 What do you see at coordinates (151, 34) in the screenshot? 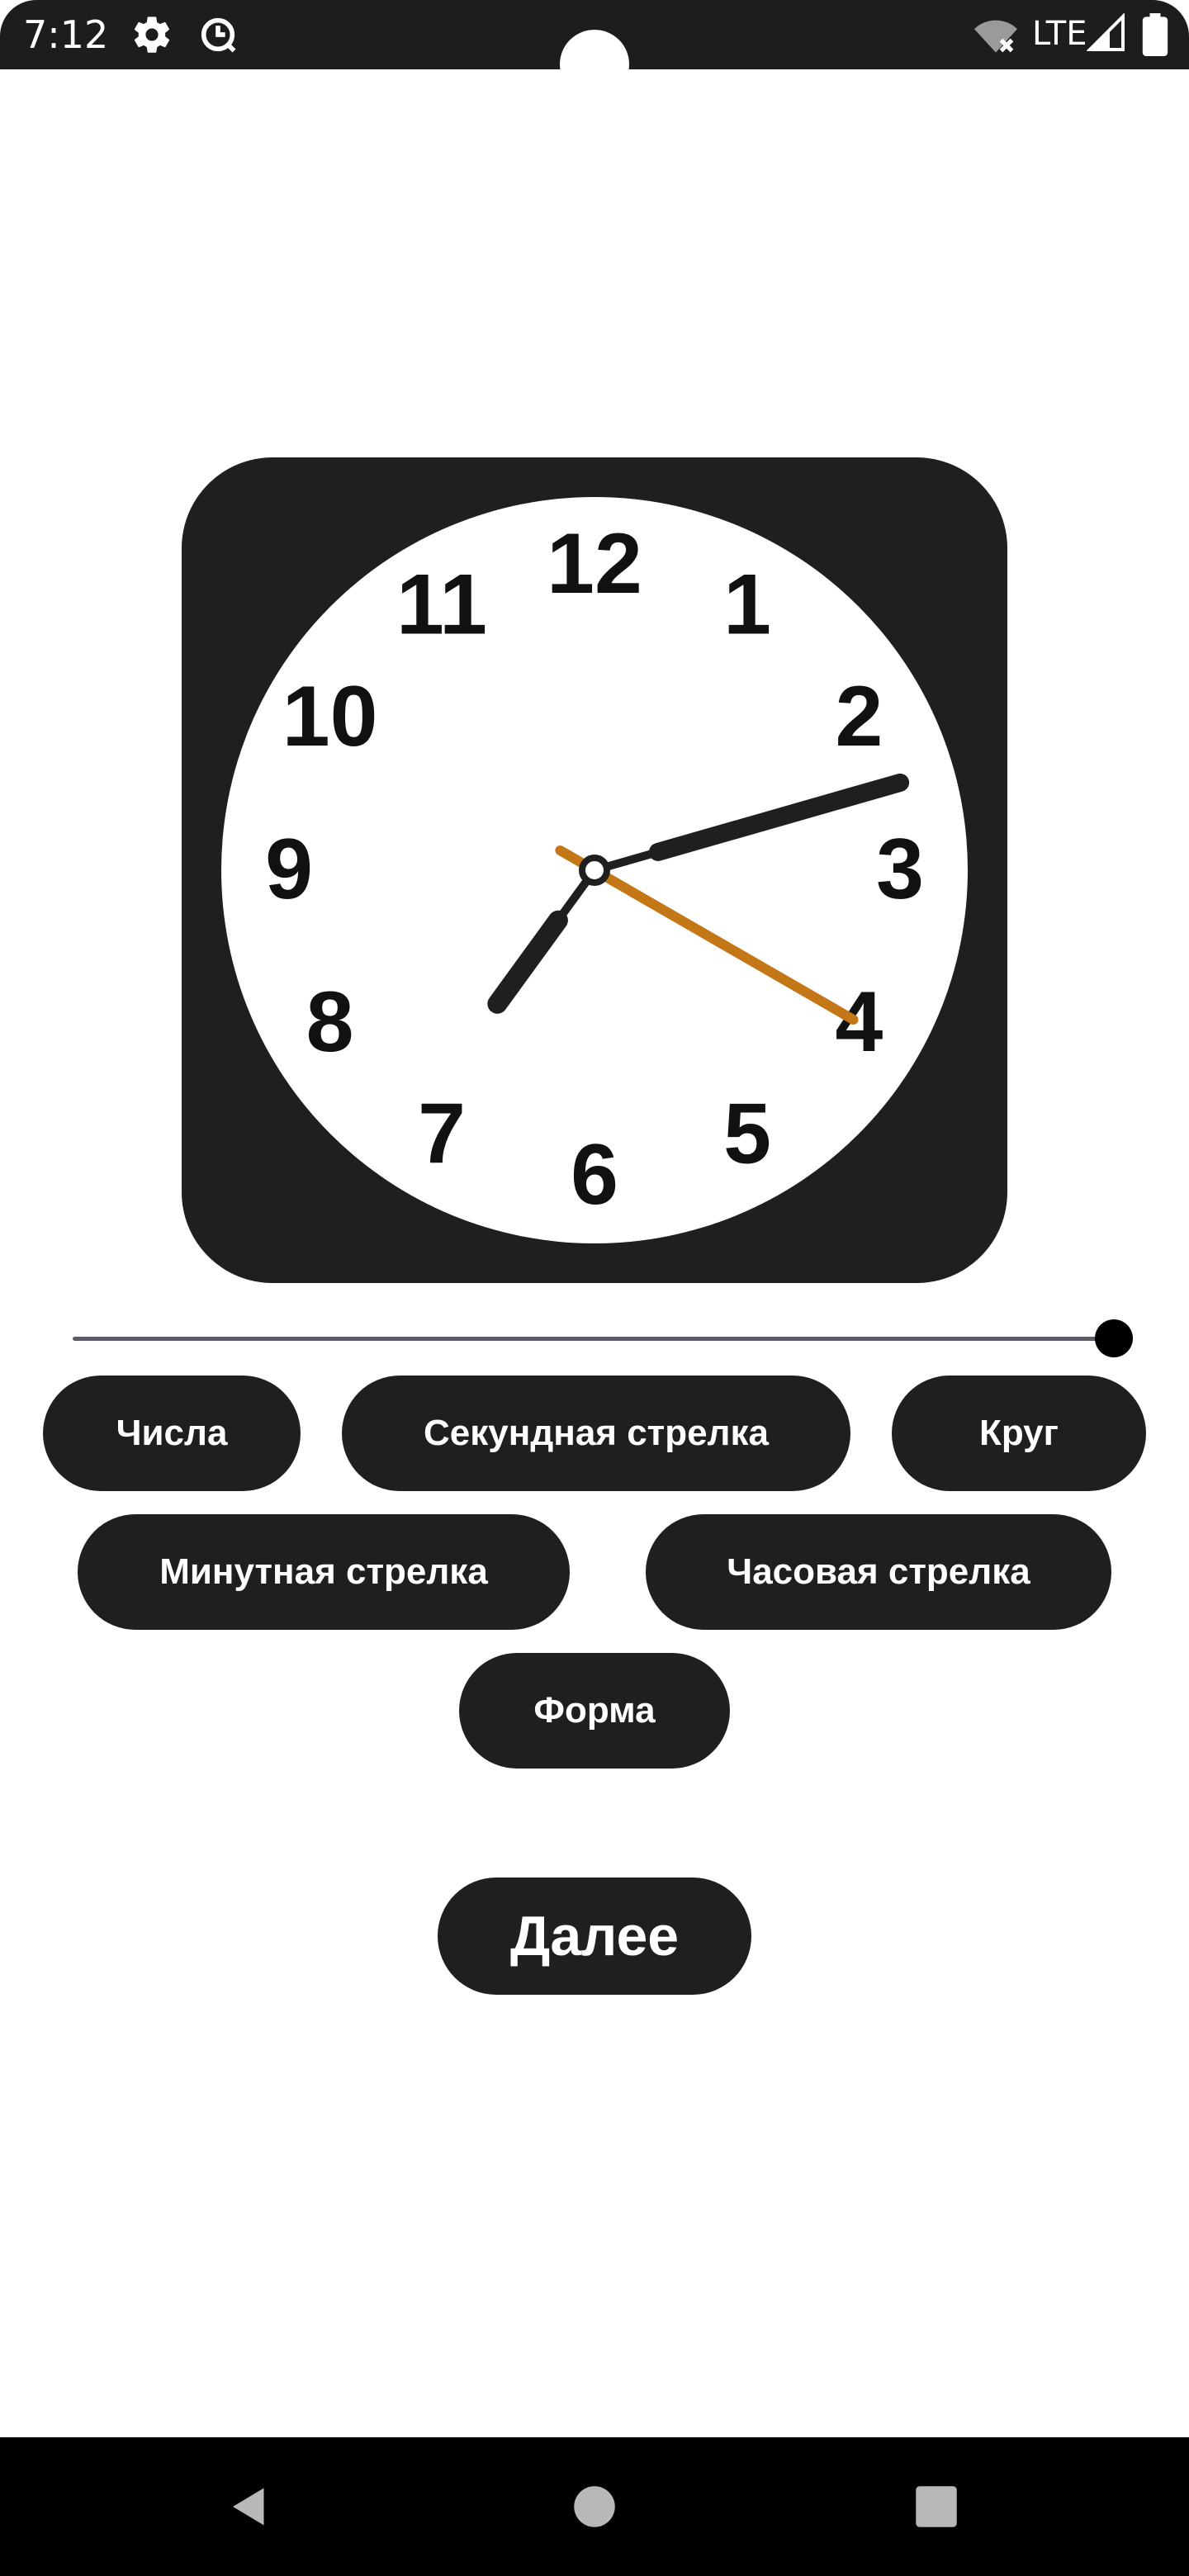
I see `settings-icon` at bounding box center [151, 34].